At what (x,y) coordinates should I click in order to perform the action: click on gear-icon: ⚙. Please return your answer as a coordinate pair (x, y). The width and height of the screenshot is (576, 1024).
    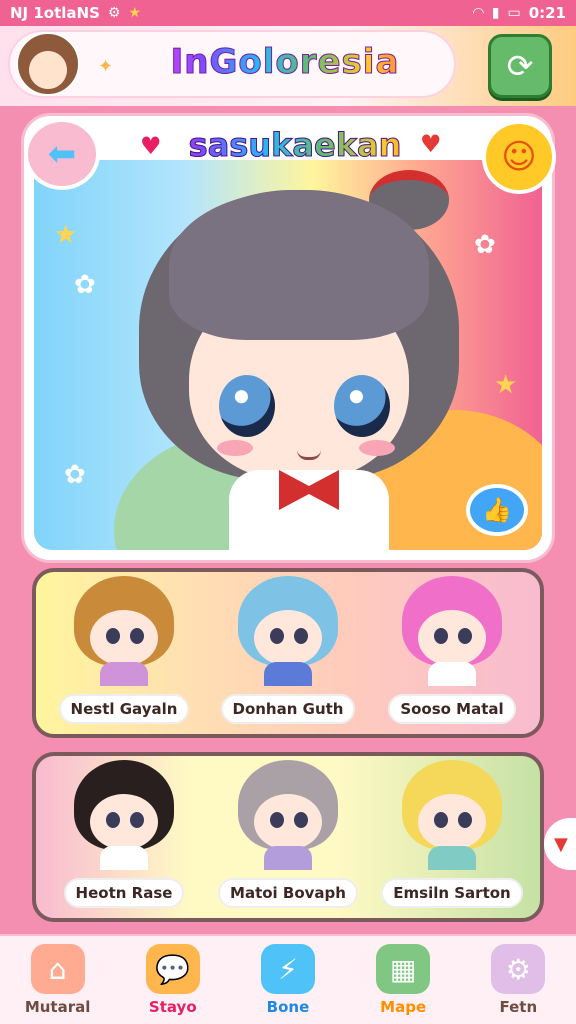
    Looking at the image, I should click on (518, 969).